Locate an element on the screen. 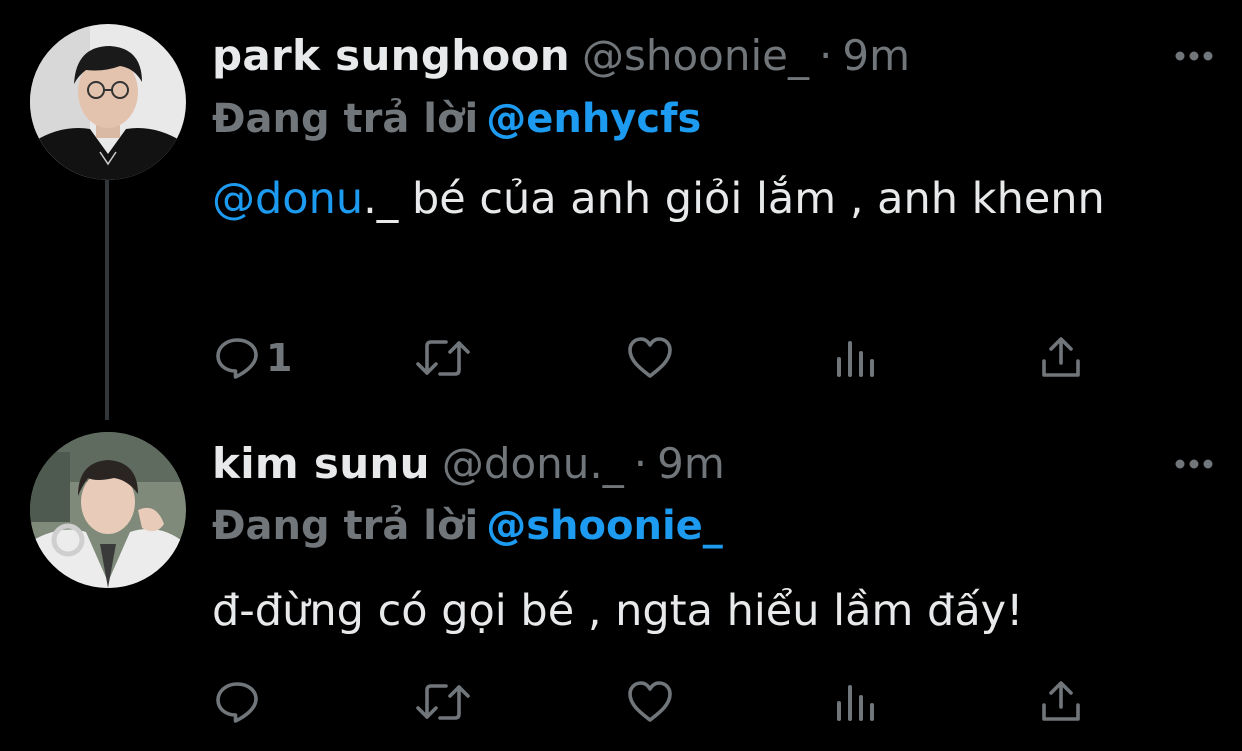 The image size is (1242, 751). display-name: park sunghoon is located at coordinates (391, 55).